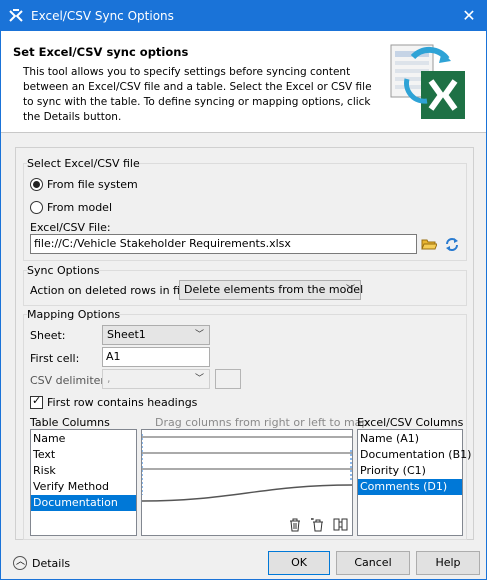  What do you see at coordinates (410, 422) in the screenshot?
I see `excel-columns-label: Excel/CSV Columns` at bounding box center [410, 422].